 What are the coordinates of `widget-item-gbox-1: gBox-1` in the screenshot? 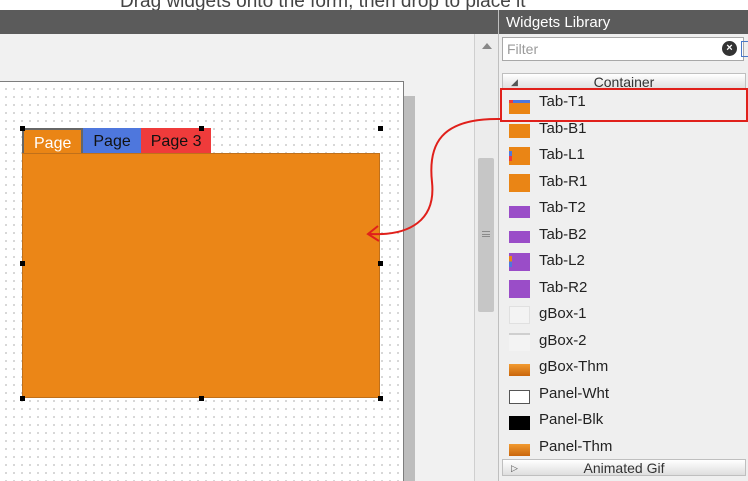 It's located at (624, 315).